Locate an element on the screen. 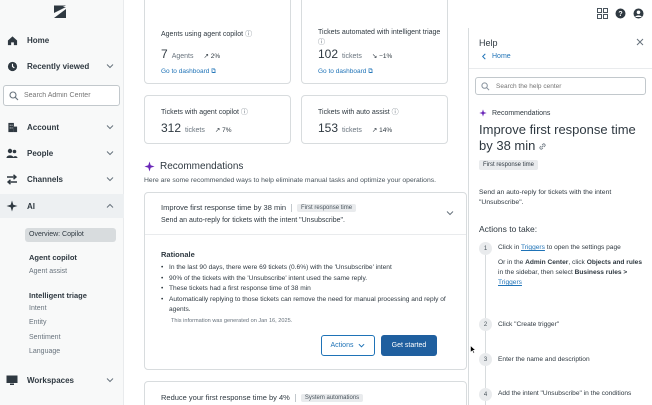 This screenshot has width=652, height=405. trend-up-icon: ↗ 2% is located at coordinates (212, 56).